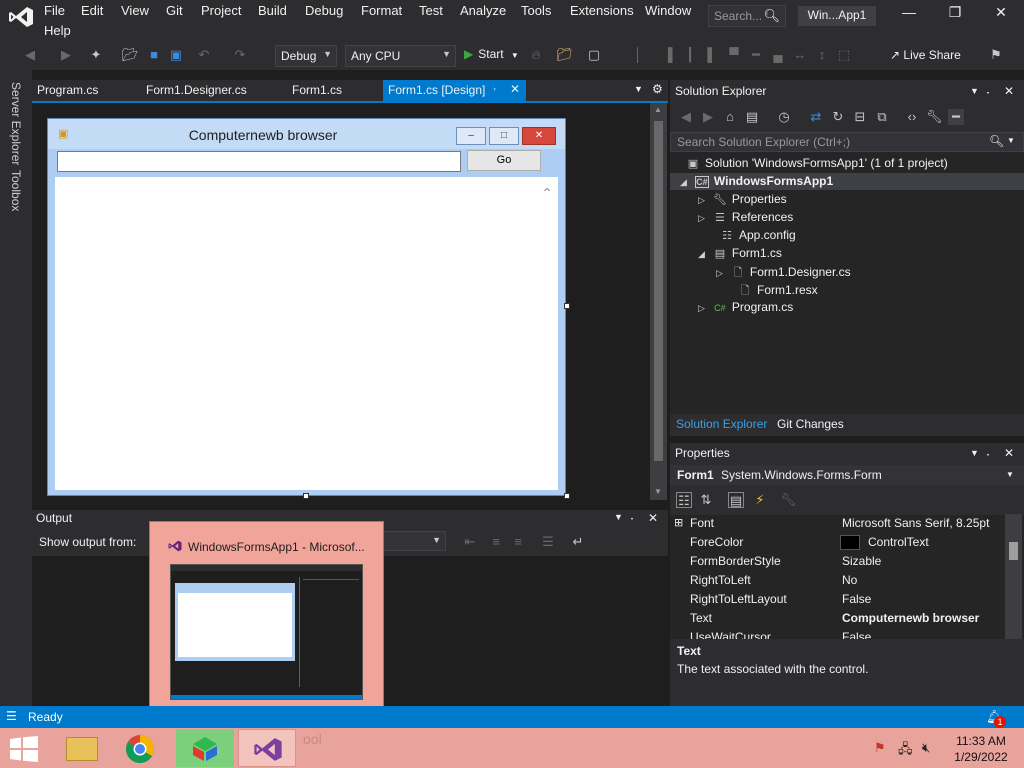 This screenshot has width=1024, height=768. Describe the element at coordinates (638, 55) in the screenshot. I see `align-icon: │` at that location.